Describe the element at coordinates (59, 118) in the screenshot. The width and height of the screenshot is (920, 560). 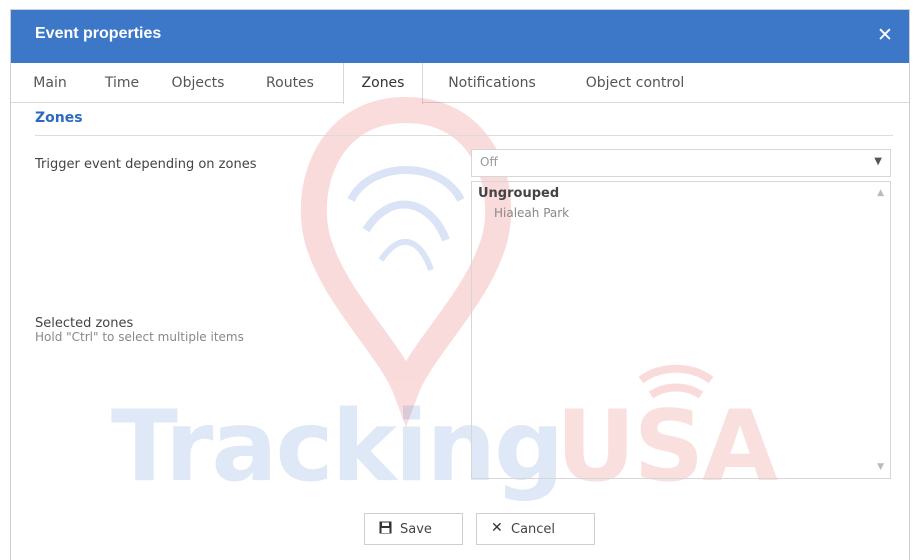
I see `section-title-zones: Zones` at that location.